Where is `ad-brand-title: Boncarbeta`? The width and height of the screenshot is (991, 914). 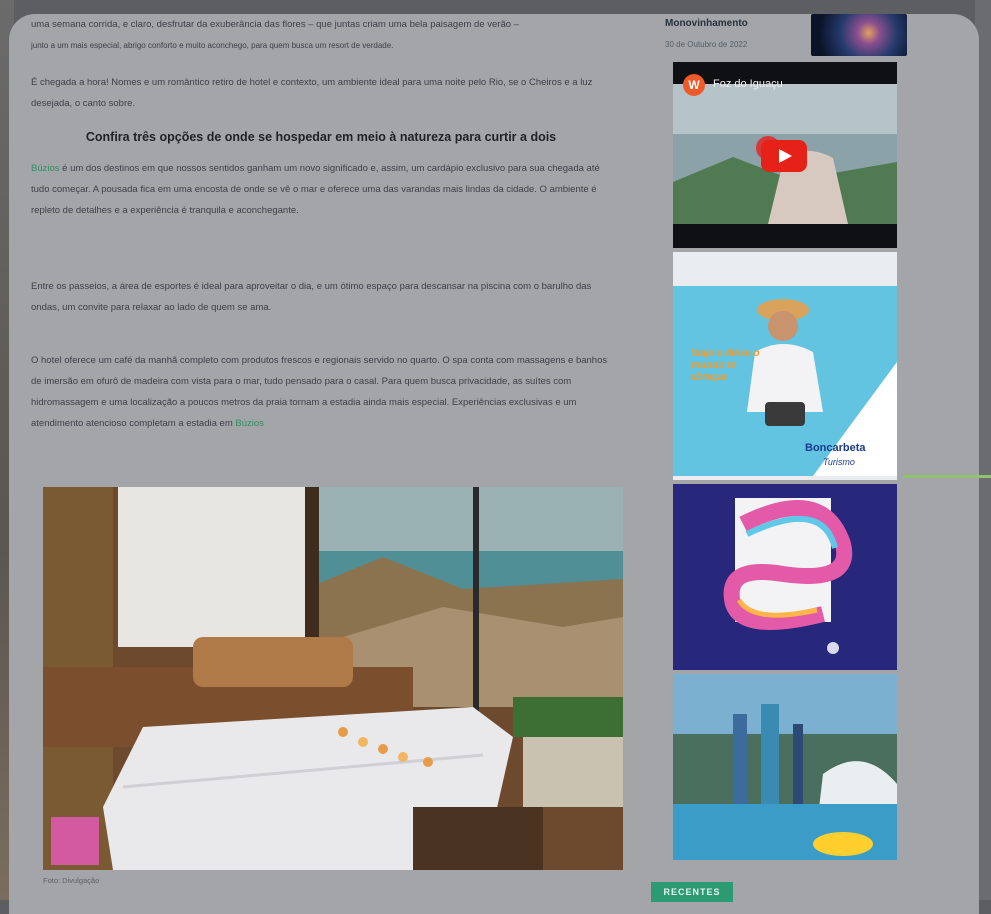 ad-brand-title: Boncarbeta is located at coordinates (835, 448).